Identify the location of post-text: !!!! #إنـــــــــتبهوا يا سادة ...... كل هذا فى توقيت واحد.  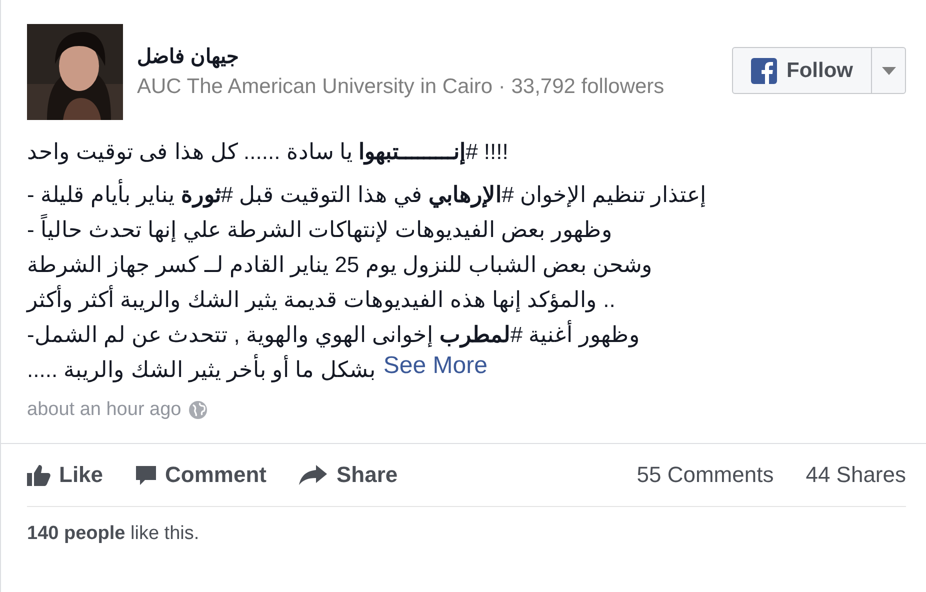
(267, 152).